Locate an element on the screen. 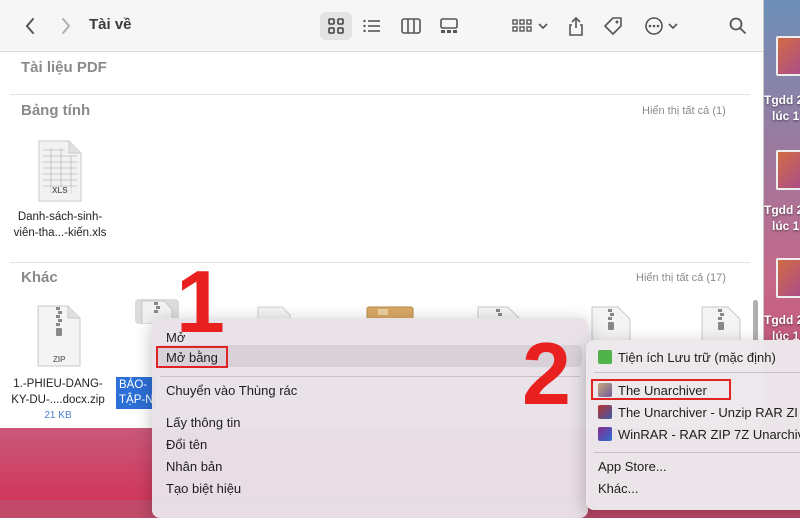  gallery-view-icon is located at coordinates (449, 26).